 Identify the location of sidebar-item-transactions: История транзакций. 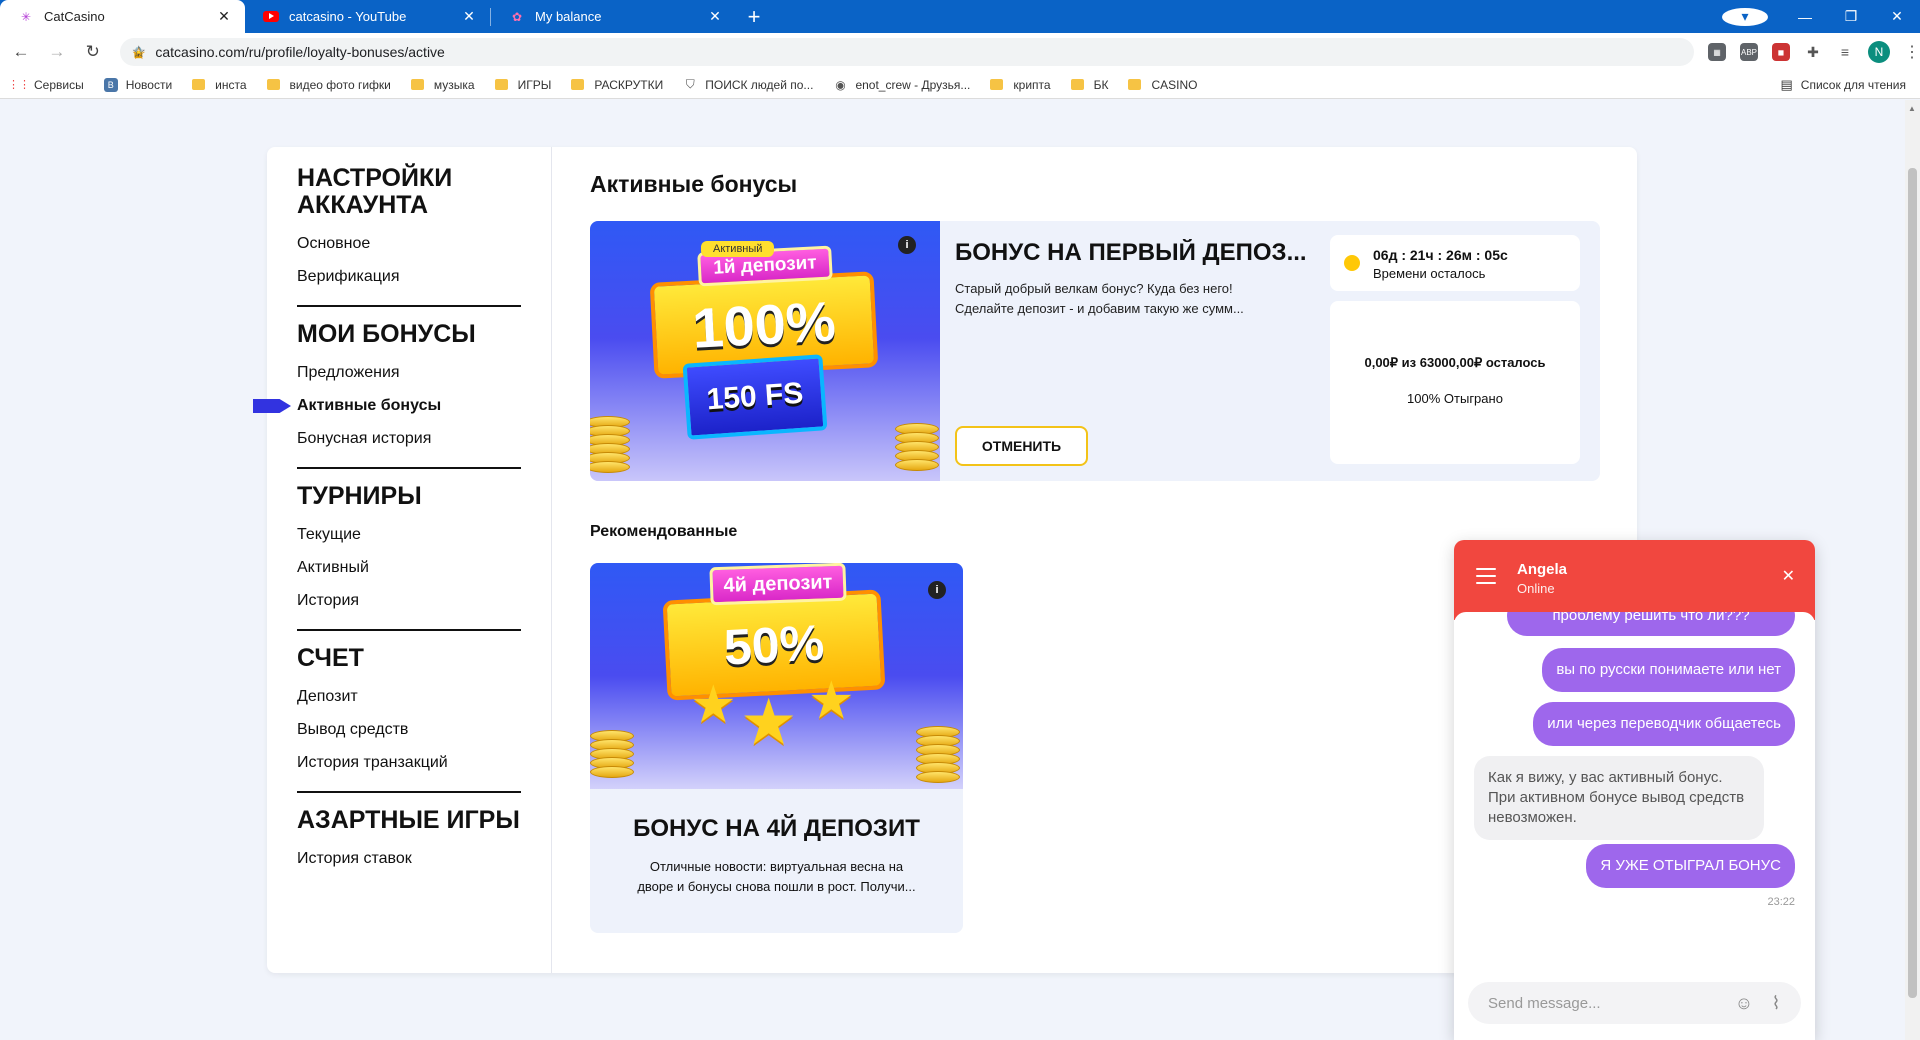
(409, 762).